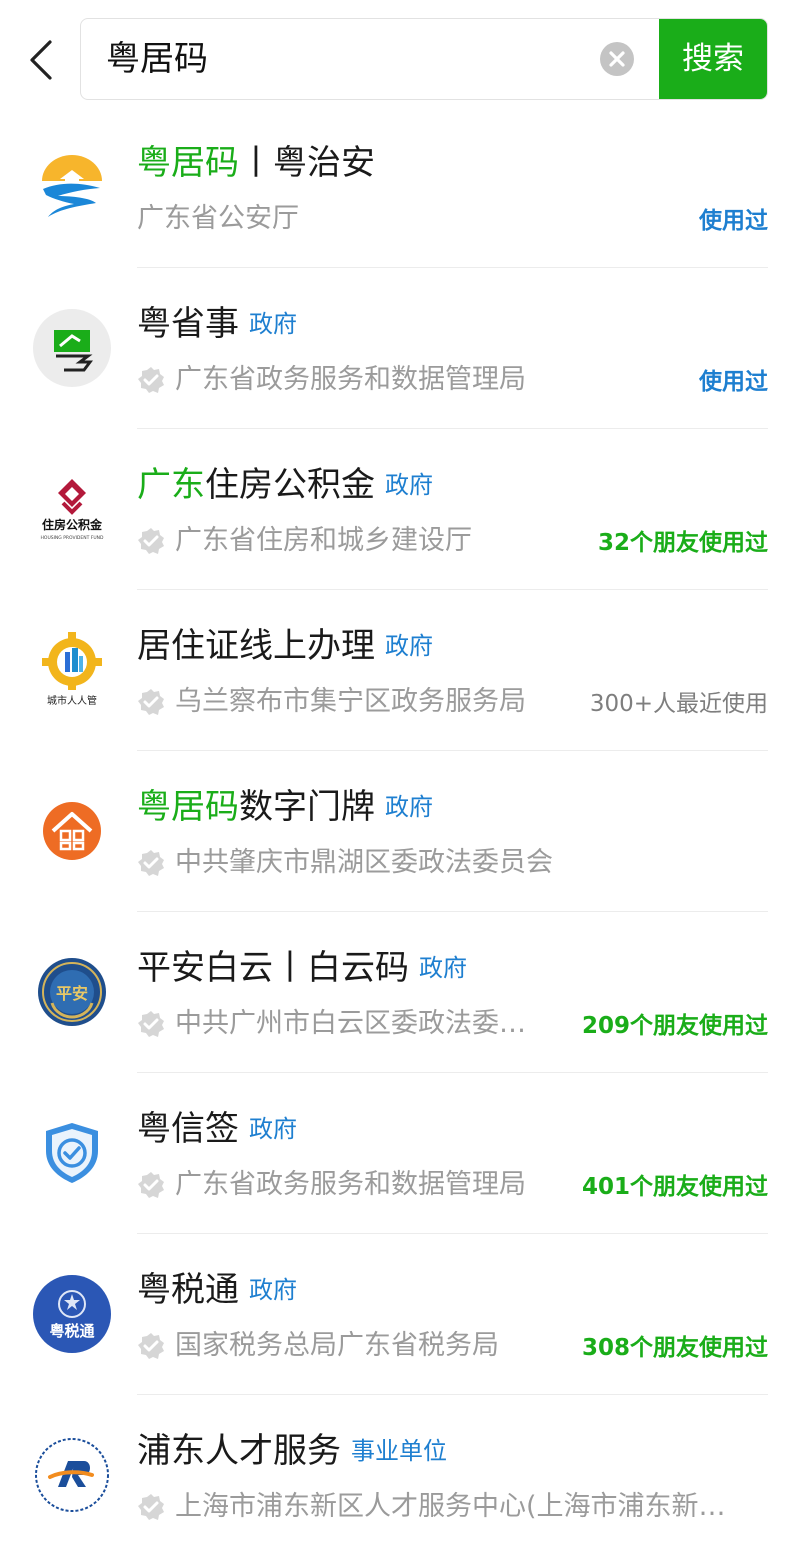  What do you see at coordinates (400, 187) in the screenshot?
I see `result-item: 粤居码丨粤治安 广东省公安厅 使用过` at bounding box center [400, 187].